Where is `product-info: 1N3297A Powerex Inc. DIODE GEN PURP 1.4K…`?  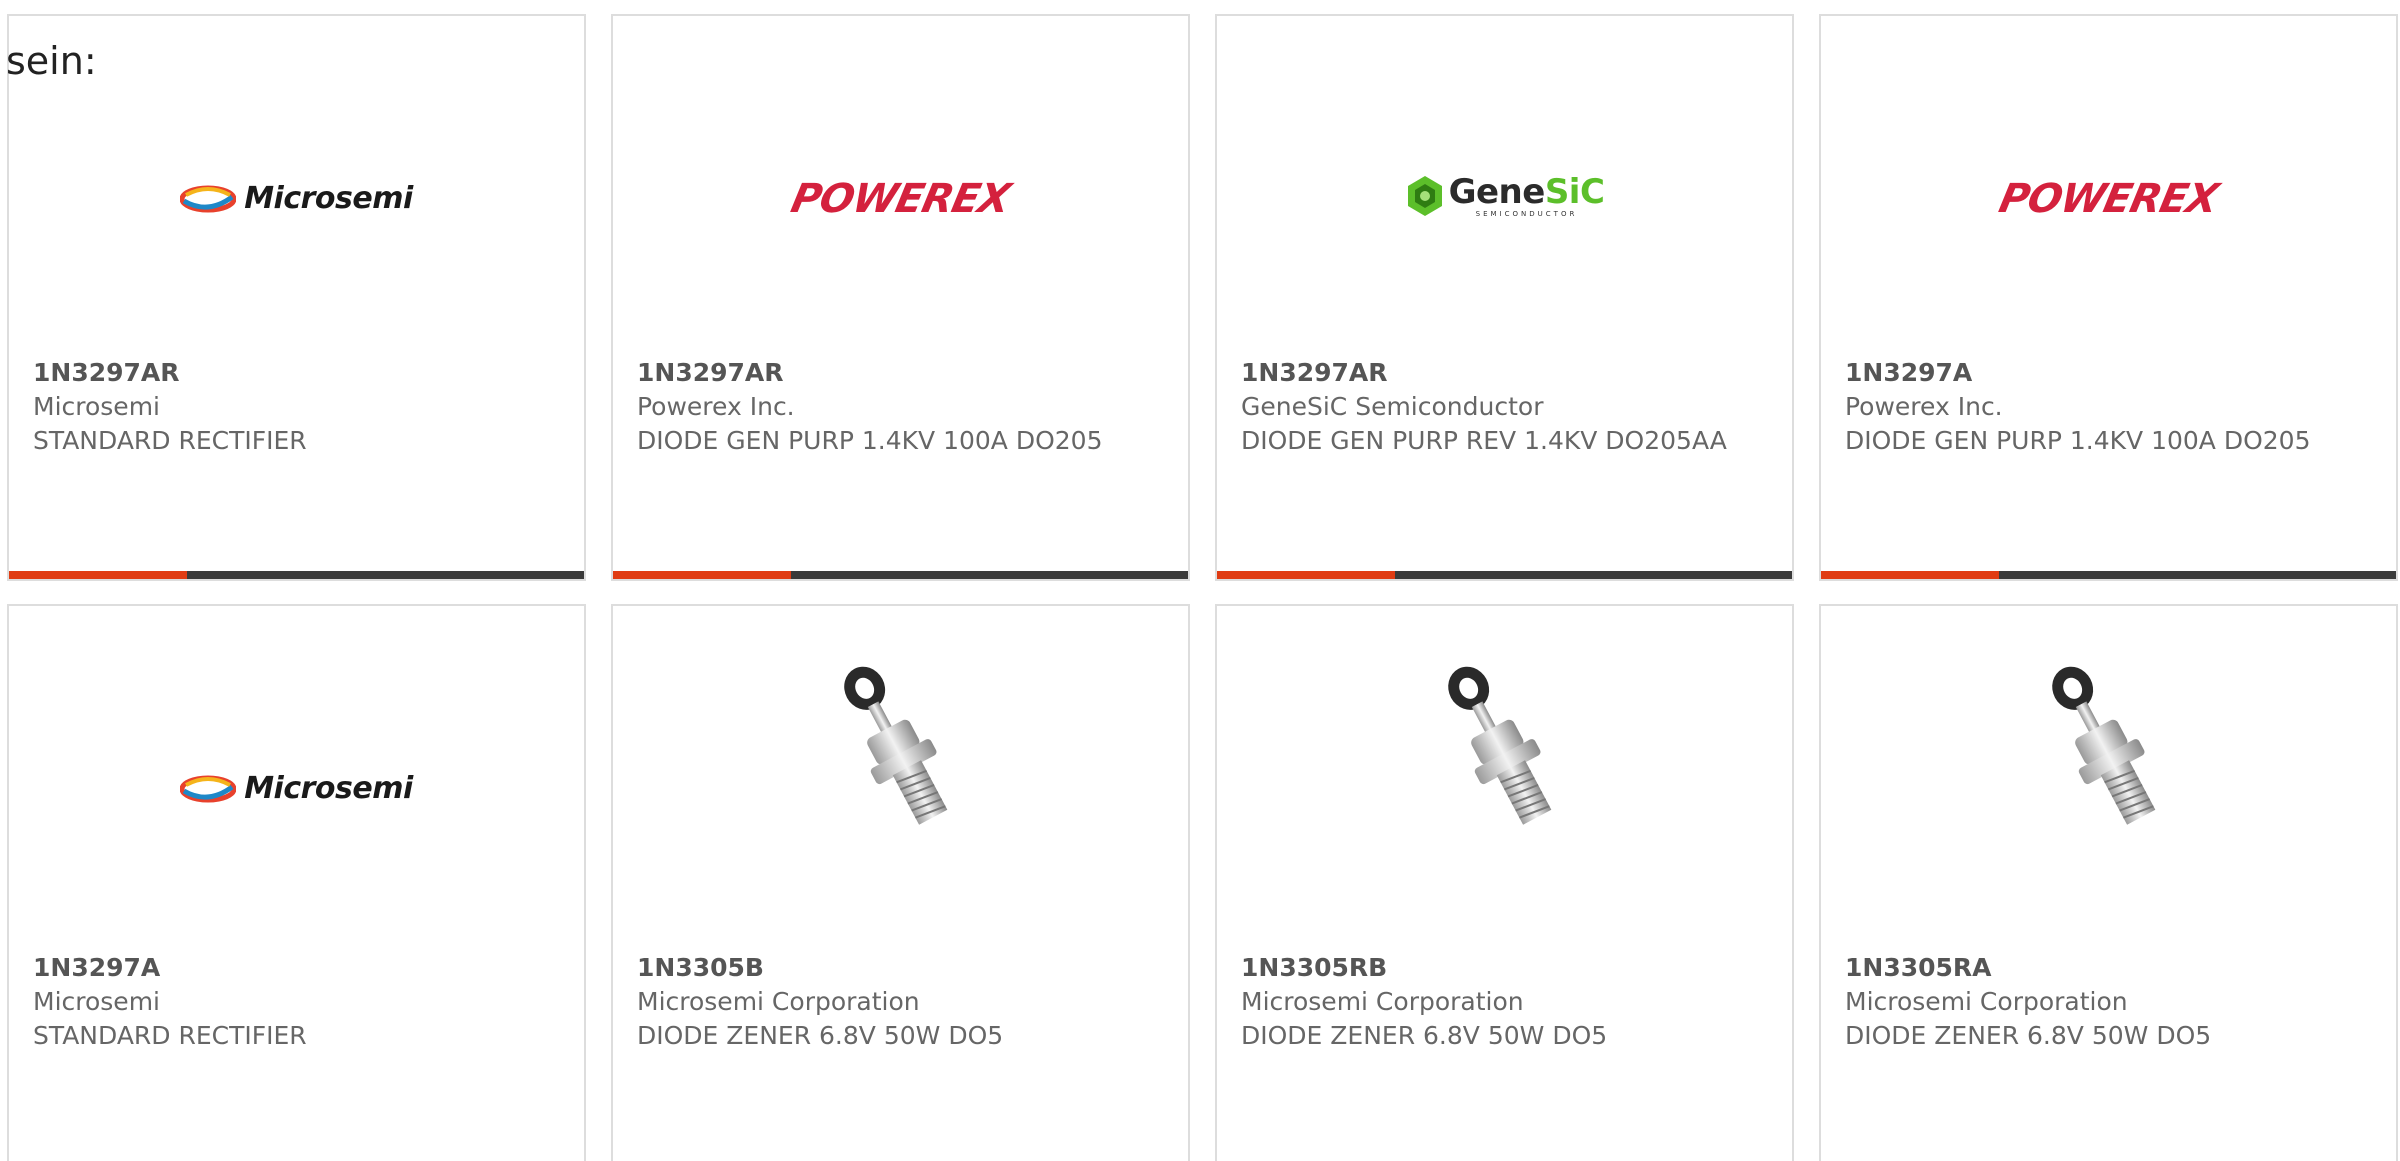
product-info: 1N3297A Powerex Inc. DIODE GEN PURP 1.4K… is located at coordinates (2110, 407).